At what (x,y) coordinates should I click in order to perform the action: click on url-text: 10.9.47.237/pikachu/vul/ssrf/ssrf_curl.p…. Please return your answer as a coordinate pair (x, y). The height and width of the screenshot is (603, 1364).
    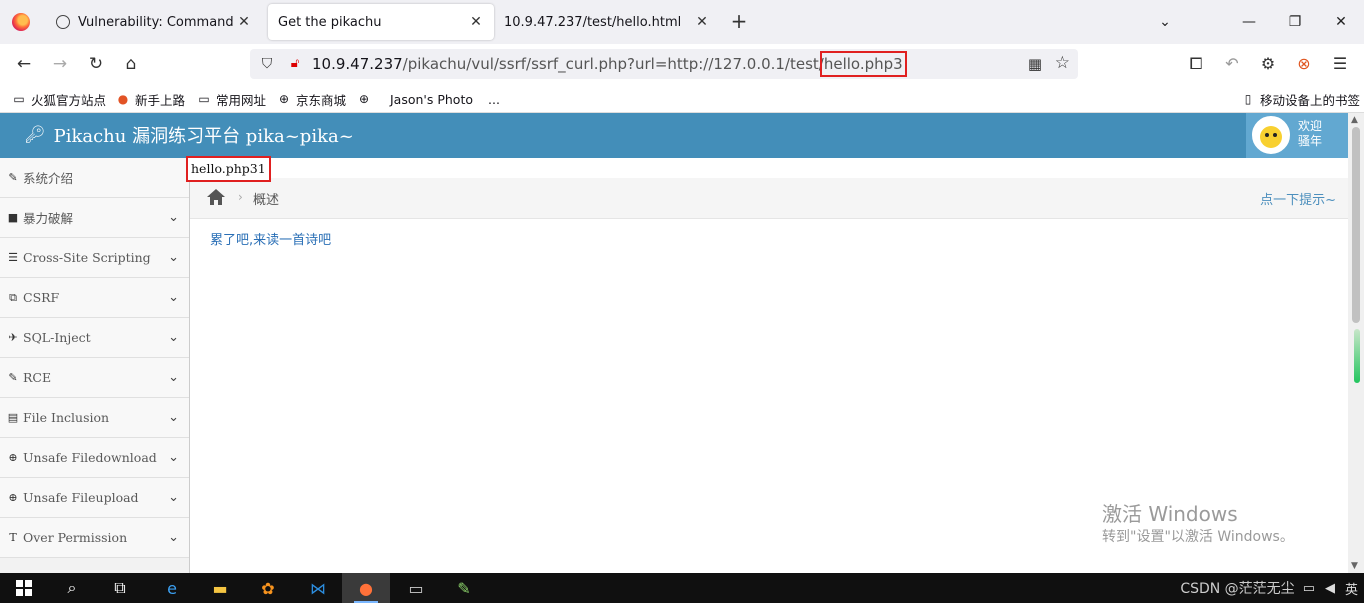
    Looking at the image, I should click on (609, 64).